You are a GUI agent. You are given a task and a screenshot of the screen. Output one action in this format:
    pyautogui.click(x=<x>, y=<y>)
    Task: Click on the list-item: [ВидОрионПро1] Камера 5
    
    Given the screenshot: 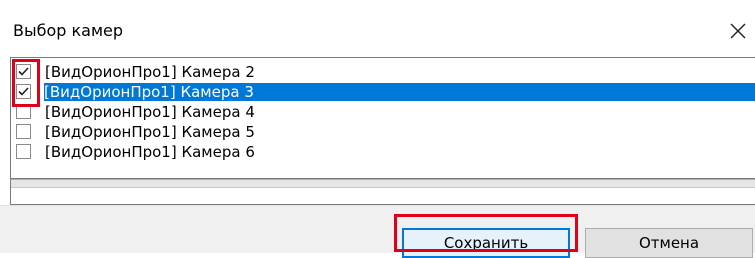 What is the action you would take?
    pyautogui.click(x=383, y=132)
    